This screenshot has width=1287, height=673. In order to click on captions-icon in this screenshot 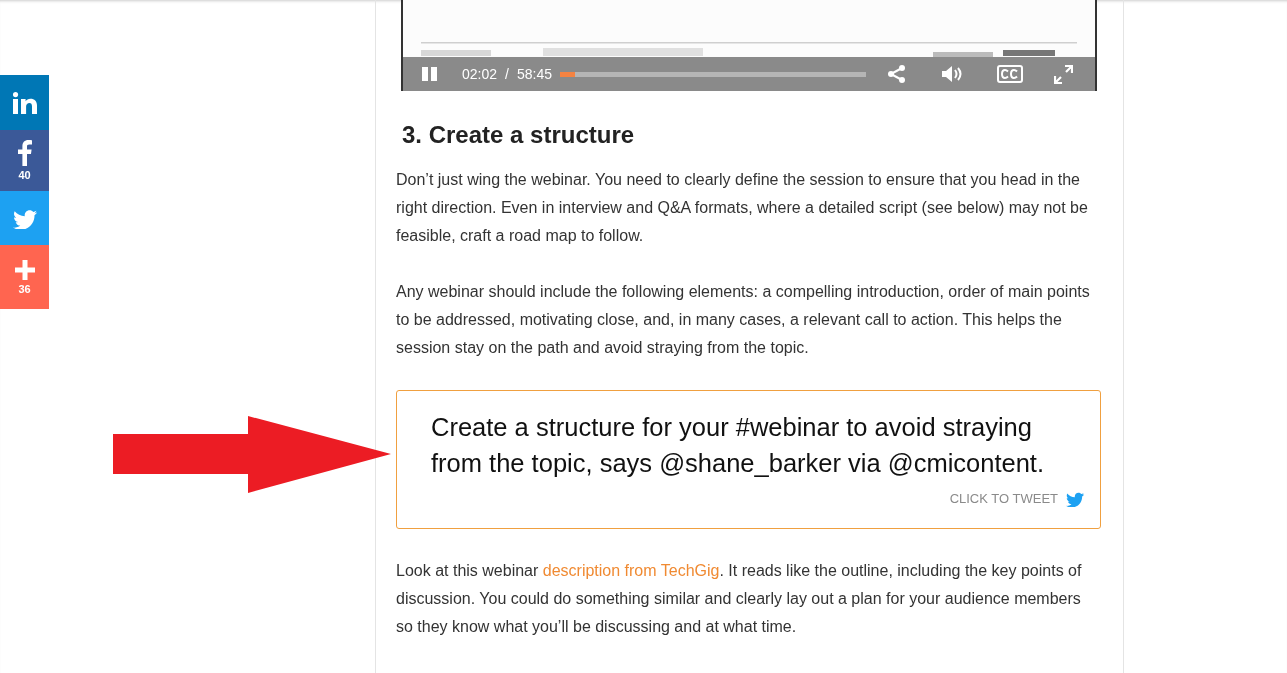, I will do `click(1010, 74)`.